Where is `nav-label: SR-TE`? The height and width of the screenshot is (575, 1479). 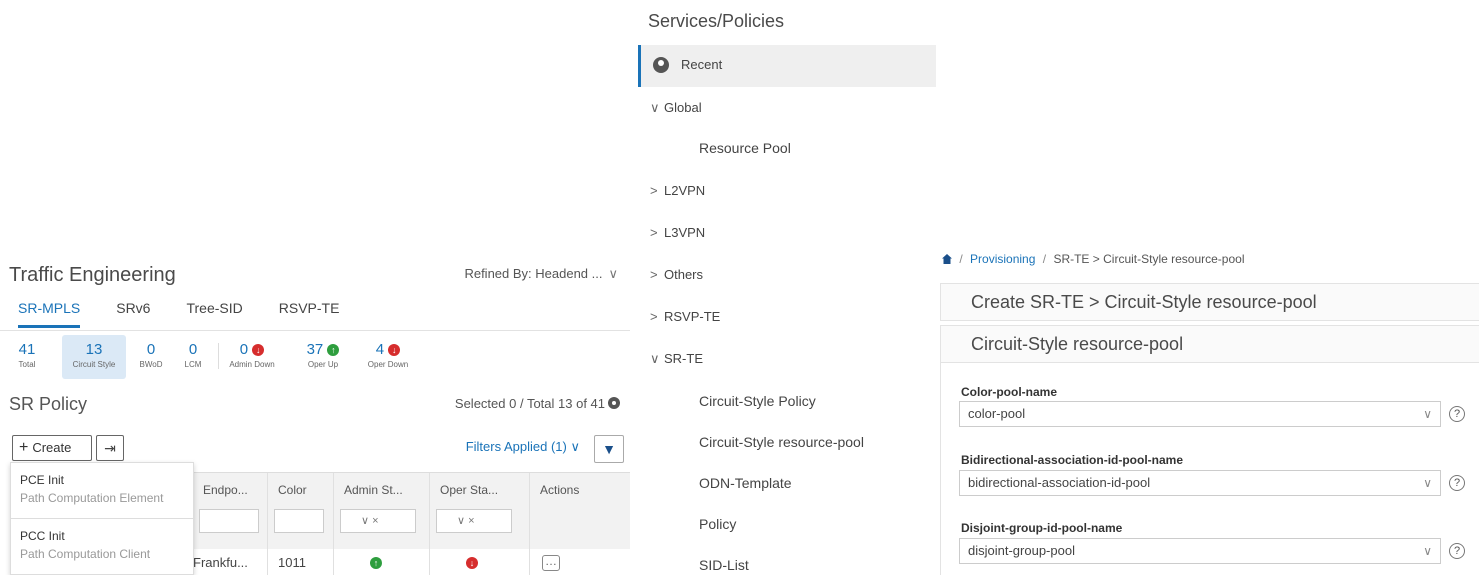 nav-label: SR-TE is located at coordinates (683, 358).